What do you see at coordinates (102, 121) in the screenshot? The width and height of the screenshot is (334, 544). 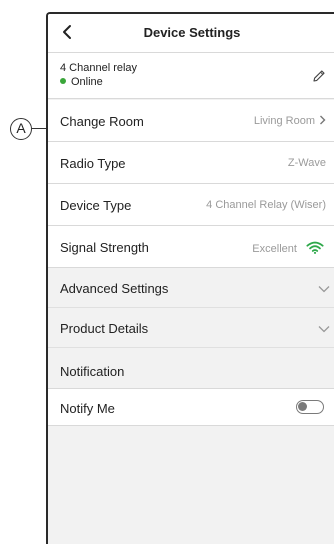 I see `change-room-label: Change Room` at bounding box center [102, 121].